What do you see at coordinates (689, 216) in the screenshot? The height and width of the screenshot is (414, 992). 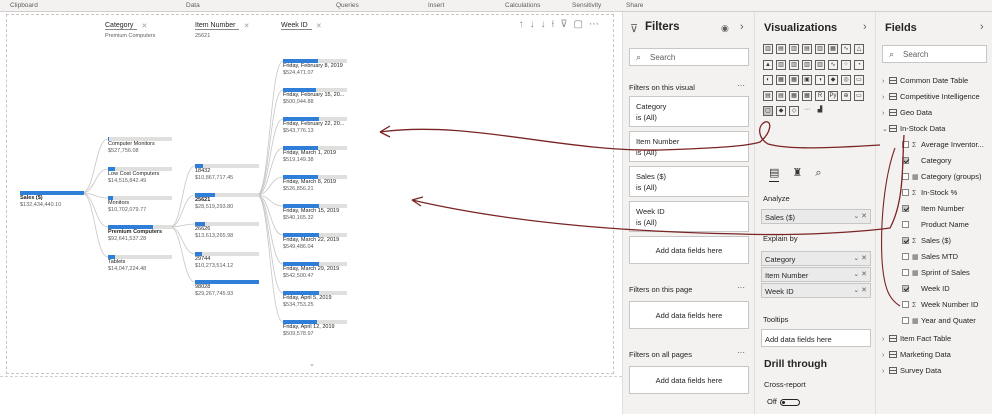 I see `filter-card-week-id: Week ID is (All)` at bounding box center [689, 216].